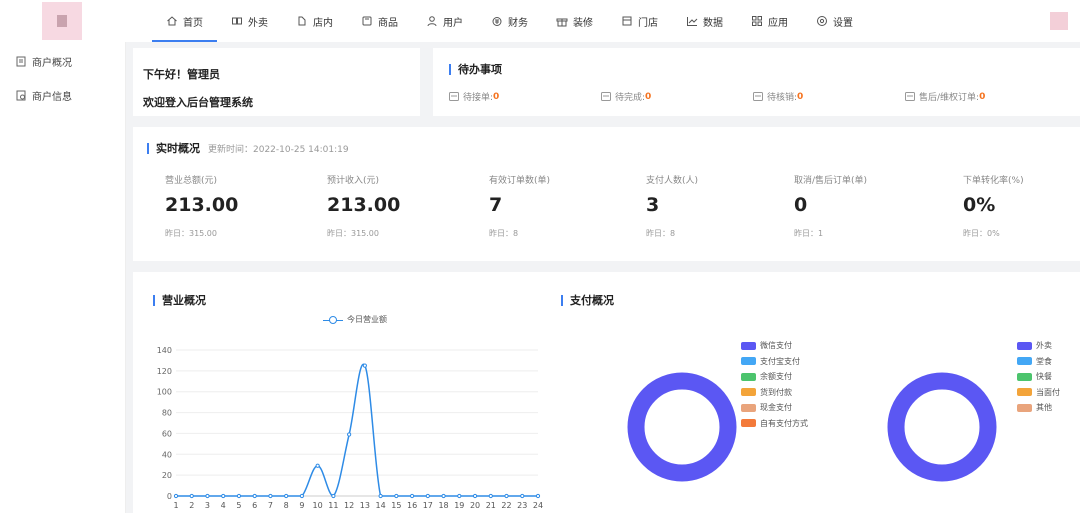 The width and height of the screenshot is (1080, 513). I want to click on stat-label: 下单转化率(%), so click(993, 181).